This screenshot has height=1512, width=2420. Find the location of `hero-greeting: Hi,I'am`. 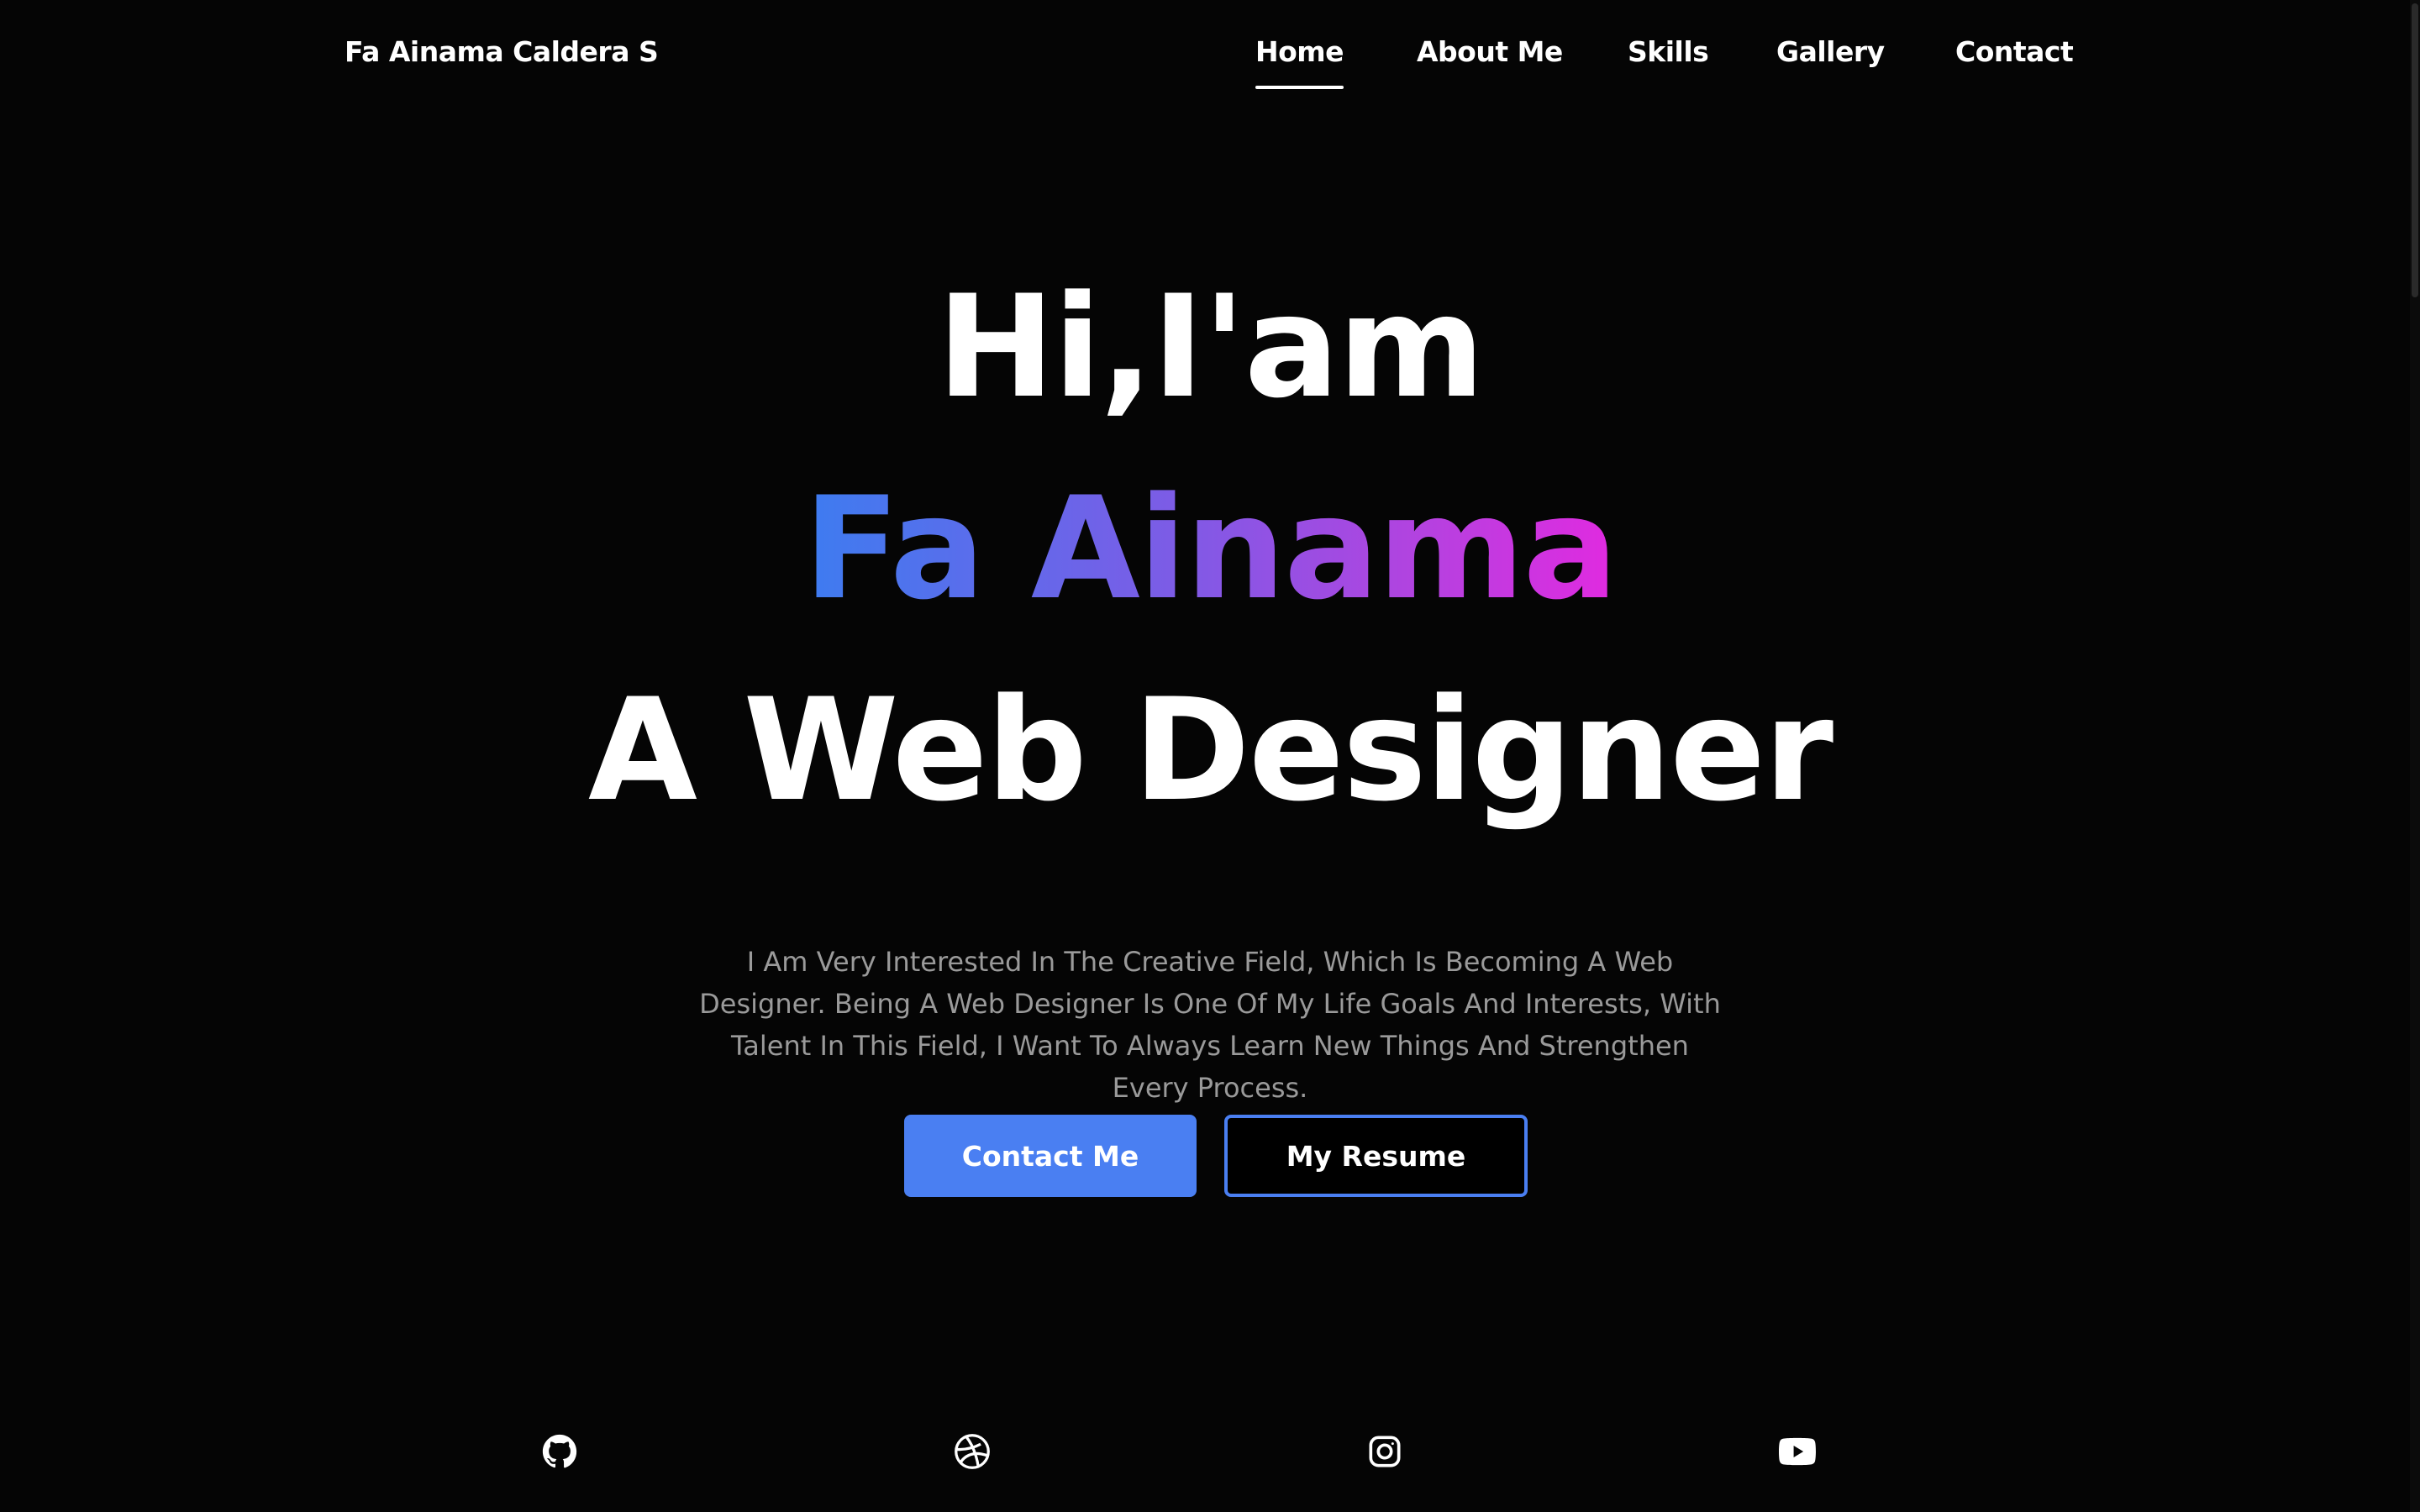

hero-greeting: Hi,I'am is located at coordinates (1210, 347).